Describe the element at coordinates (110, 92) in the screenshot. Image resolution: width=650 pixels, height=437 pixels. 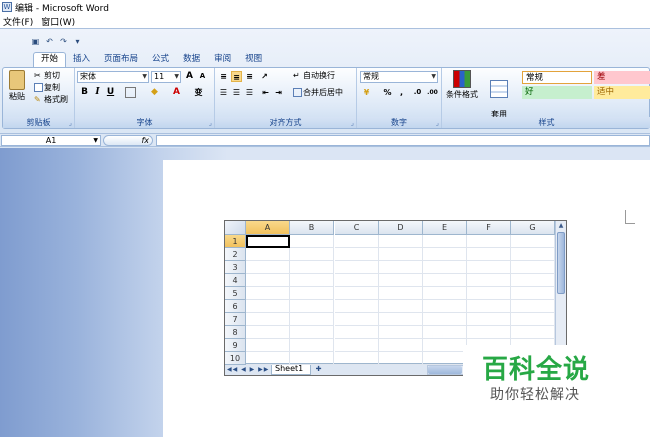
I see `underline-button: U` at that location.